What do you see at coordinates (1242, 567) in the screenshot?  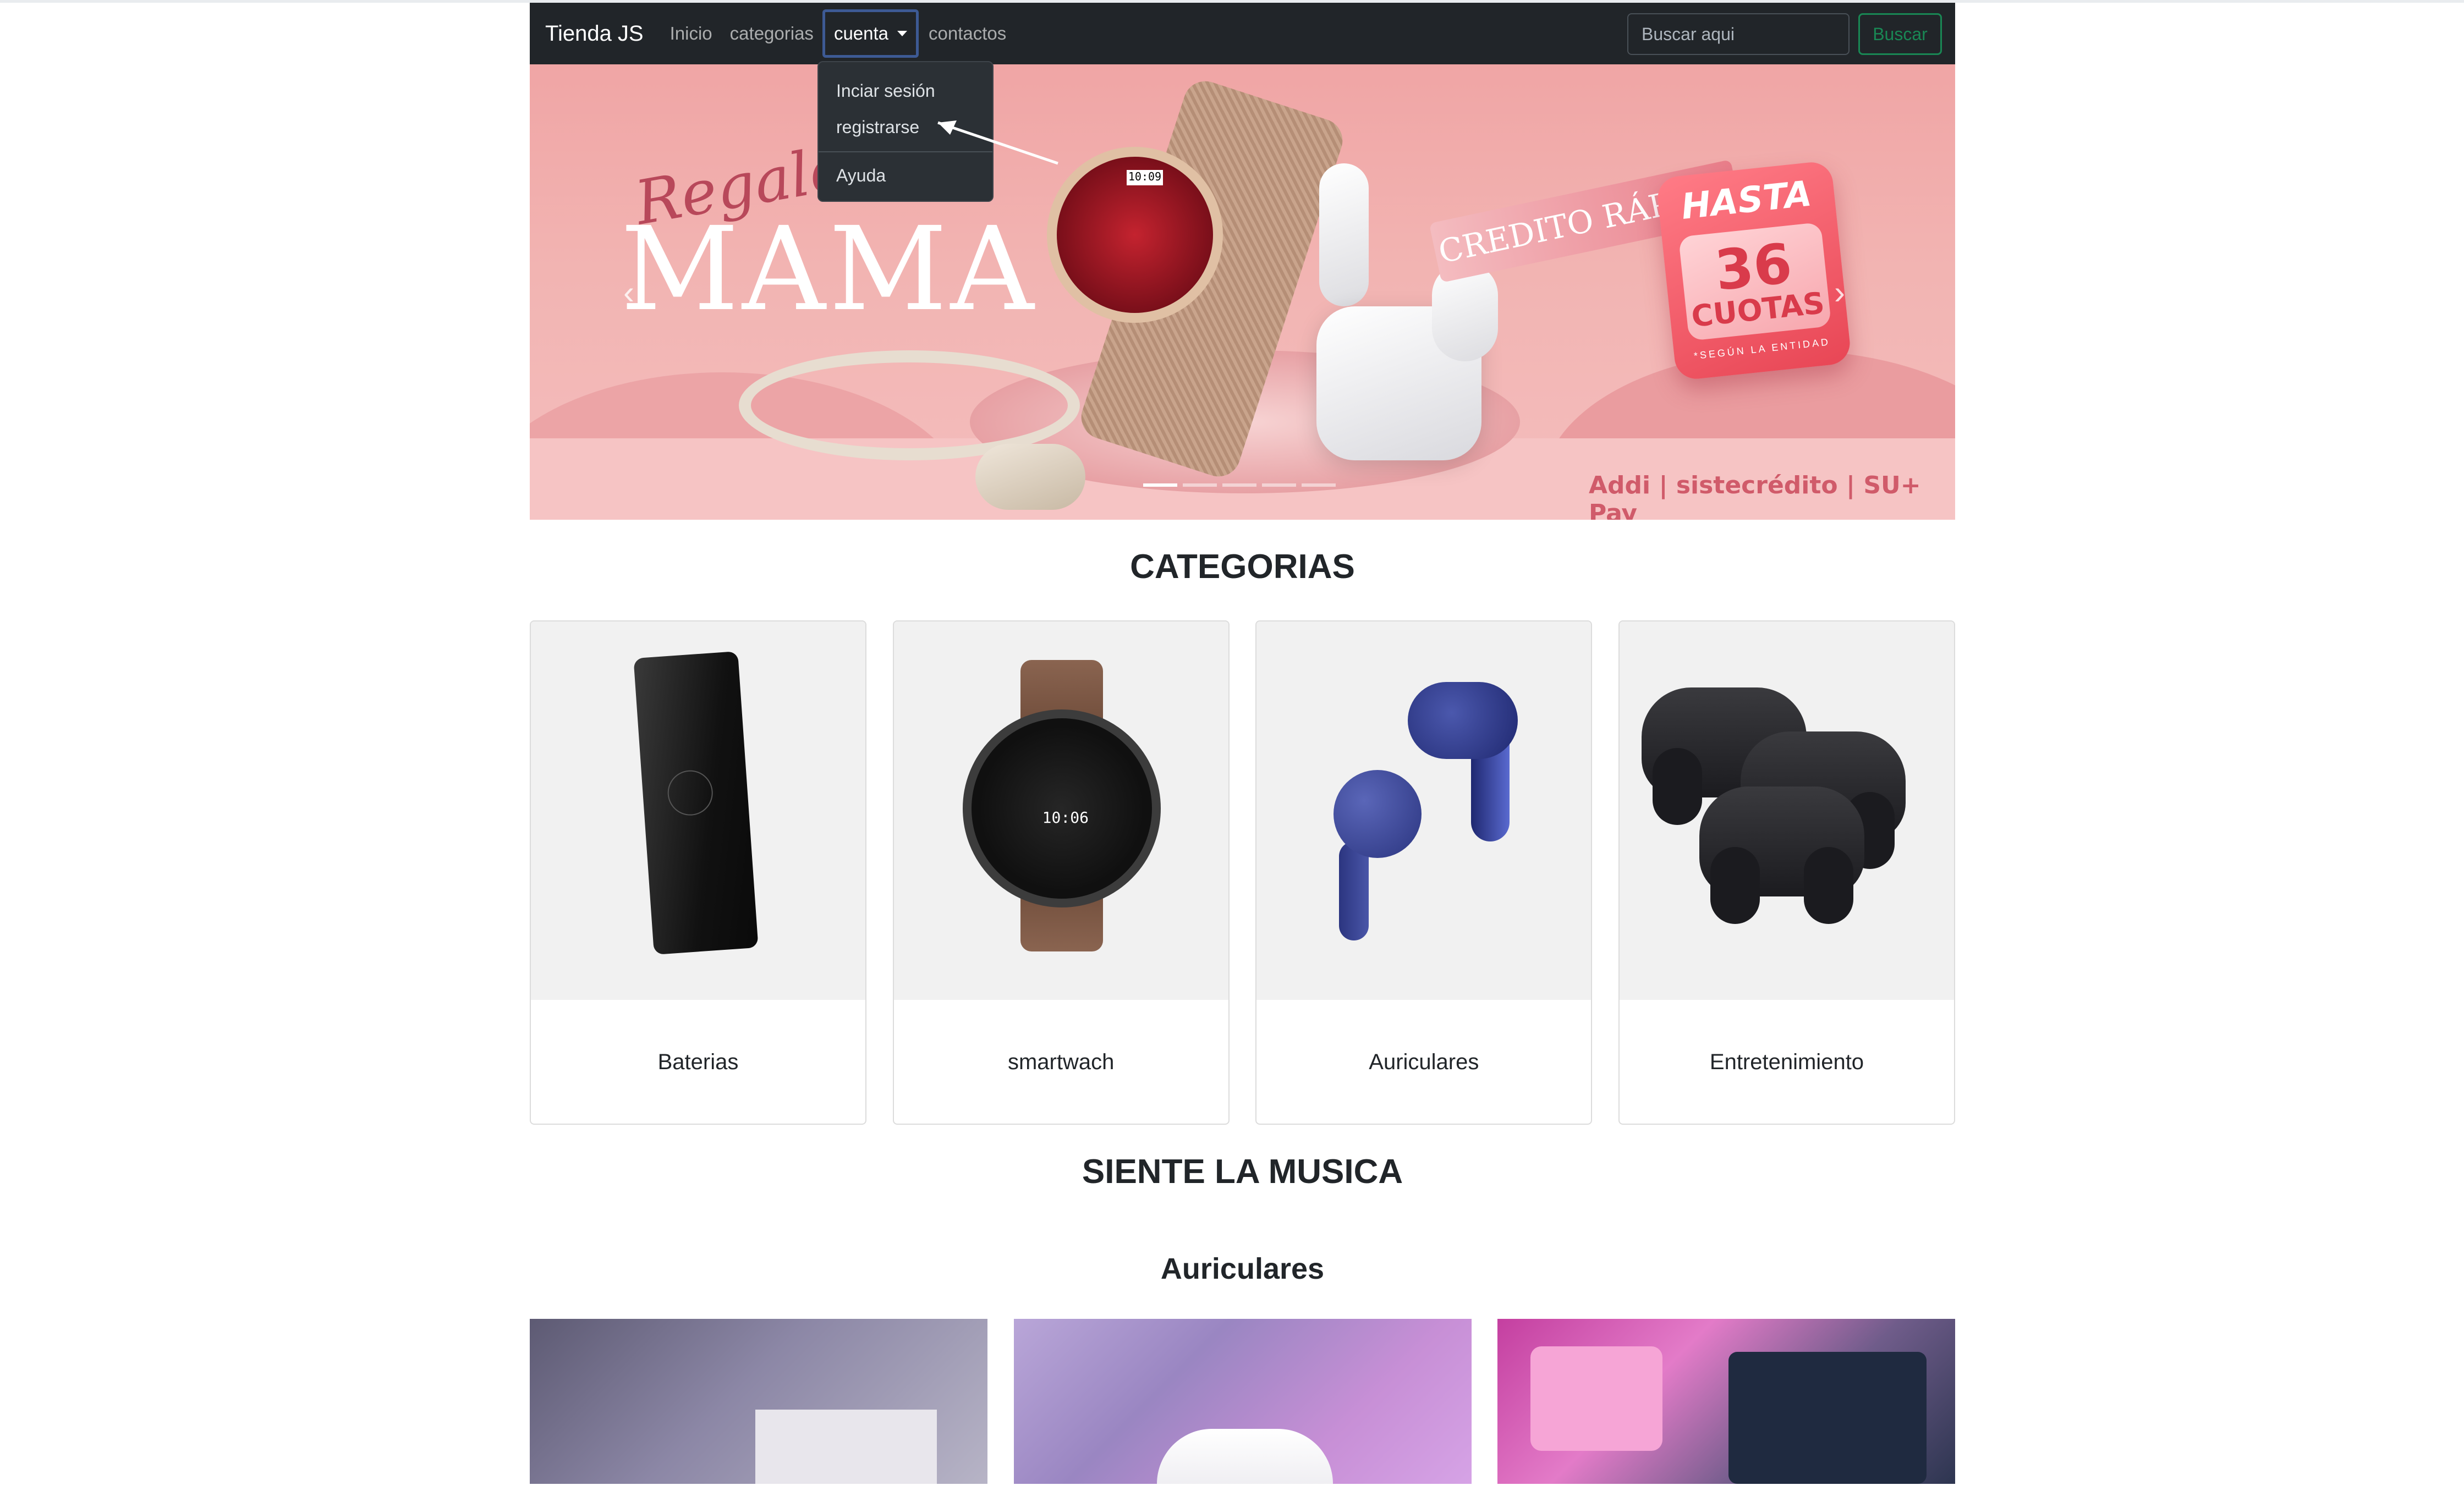 I see `categories-title: CATEGORIAS` at bounding box center [1242, 567].